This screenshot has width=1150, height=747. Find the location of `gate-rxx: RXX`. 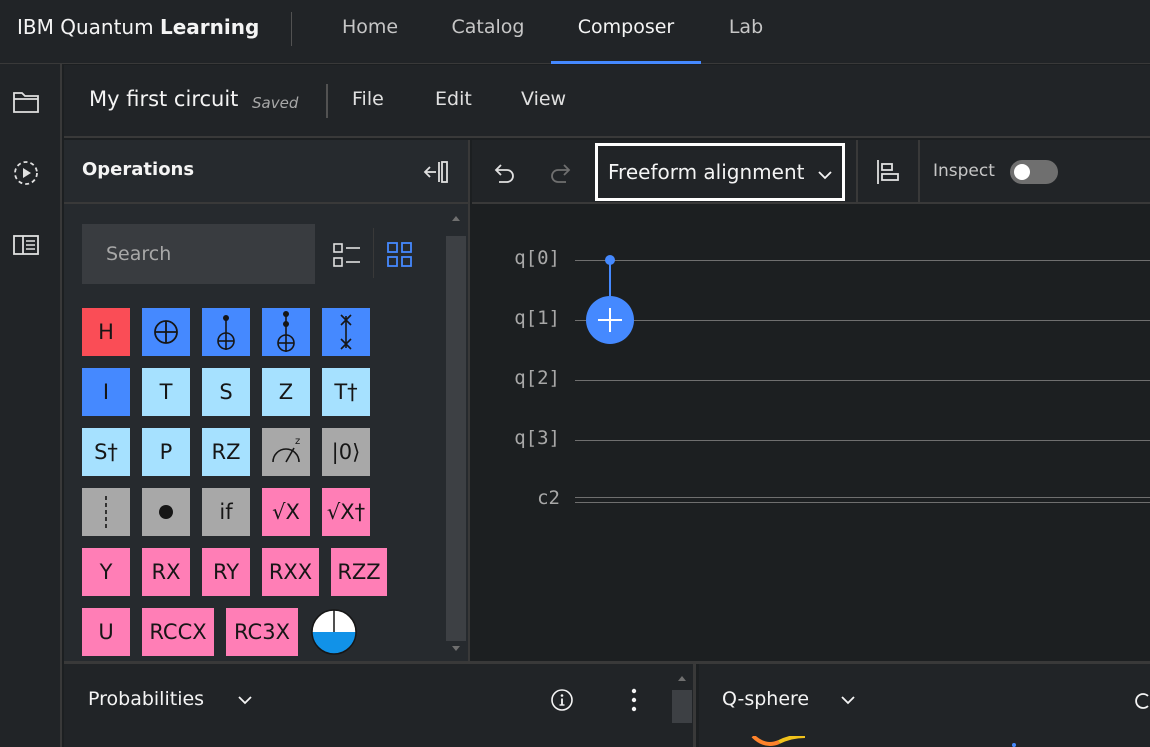

gate-rxx: RXX is located at coordinates (290, 572).